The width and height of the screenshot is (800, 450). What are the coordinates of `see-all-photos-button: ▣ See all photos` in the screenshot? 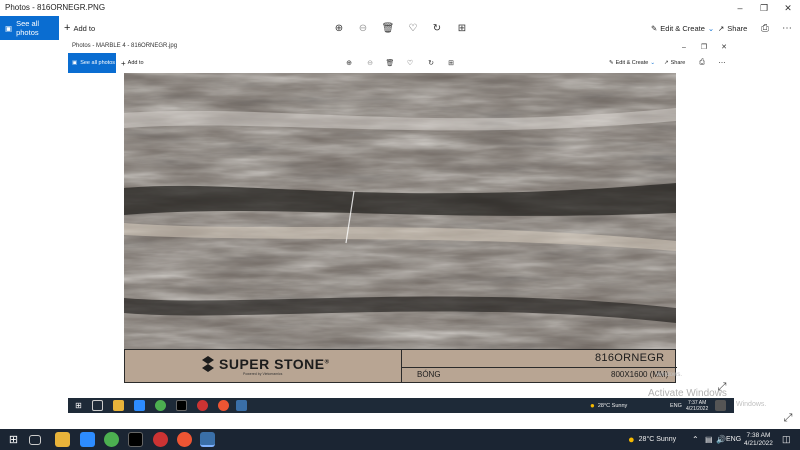 It's located at (29, 28).